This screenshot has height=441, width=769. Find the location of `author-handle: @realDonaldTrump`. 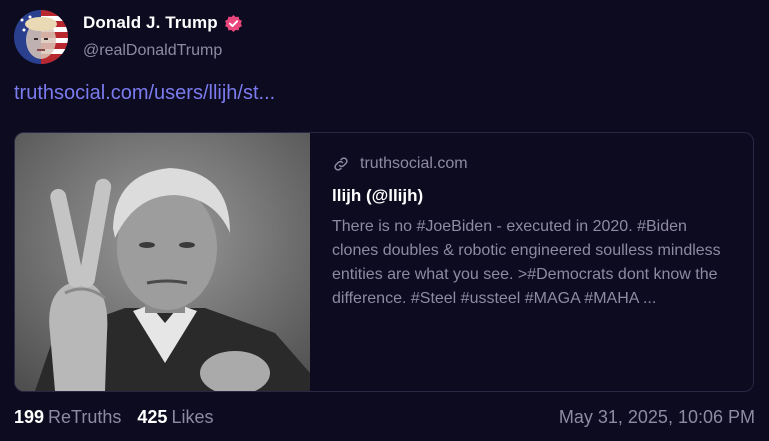

author-handle: @realDonaldTrump is located at coordinates (152, 51).